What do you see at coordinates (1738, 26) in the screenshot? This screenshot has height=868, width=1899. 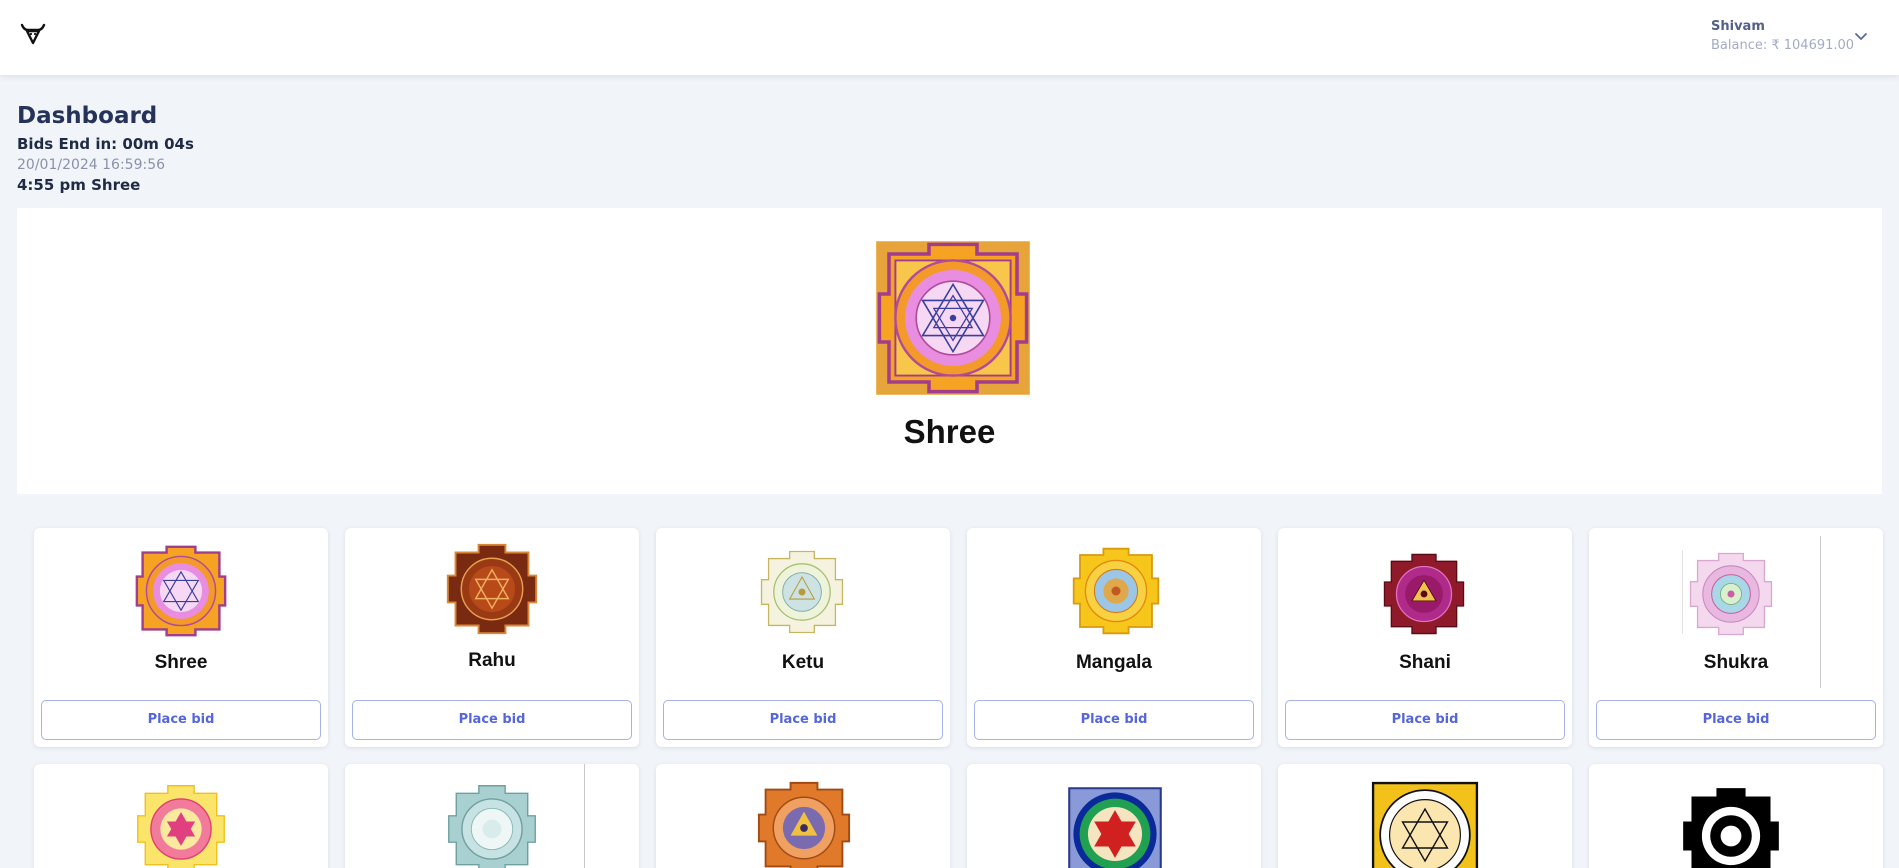 I see `user-name: Shivam` at bounding box center [1738, 26].